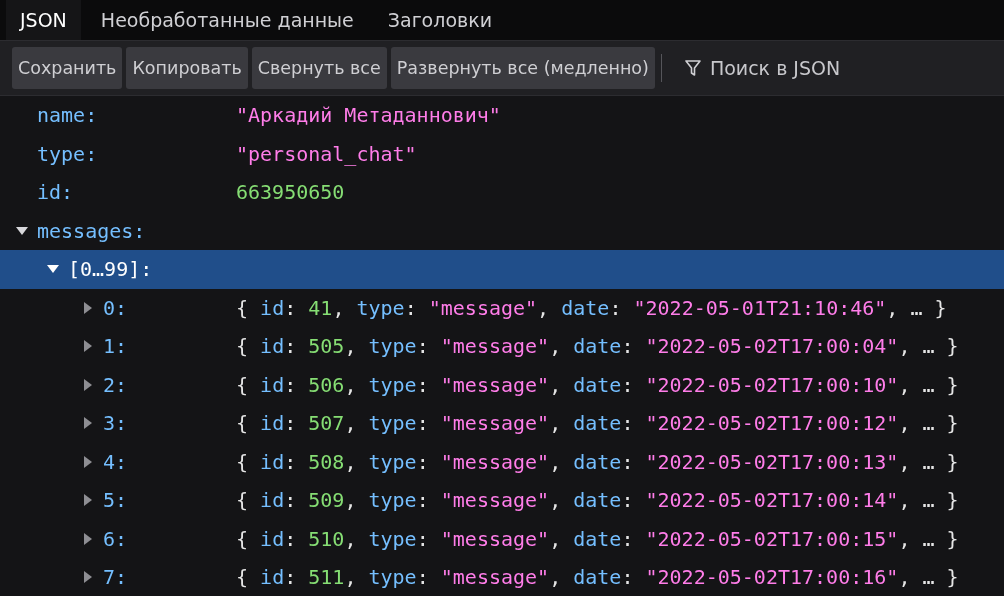 The image size is (1004, 596). I want to click on tab: Необработанные данные, so click(227, 20).